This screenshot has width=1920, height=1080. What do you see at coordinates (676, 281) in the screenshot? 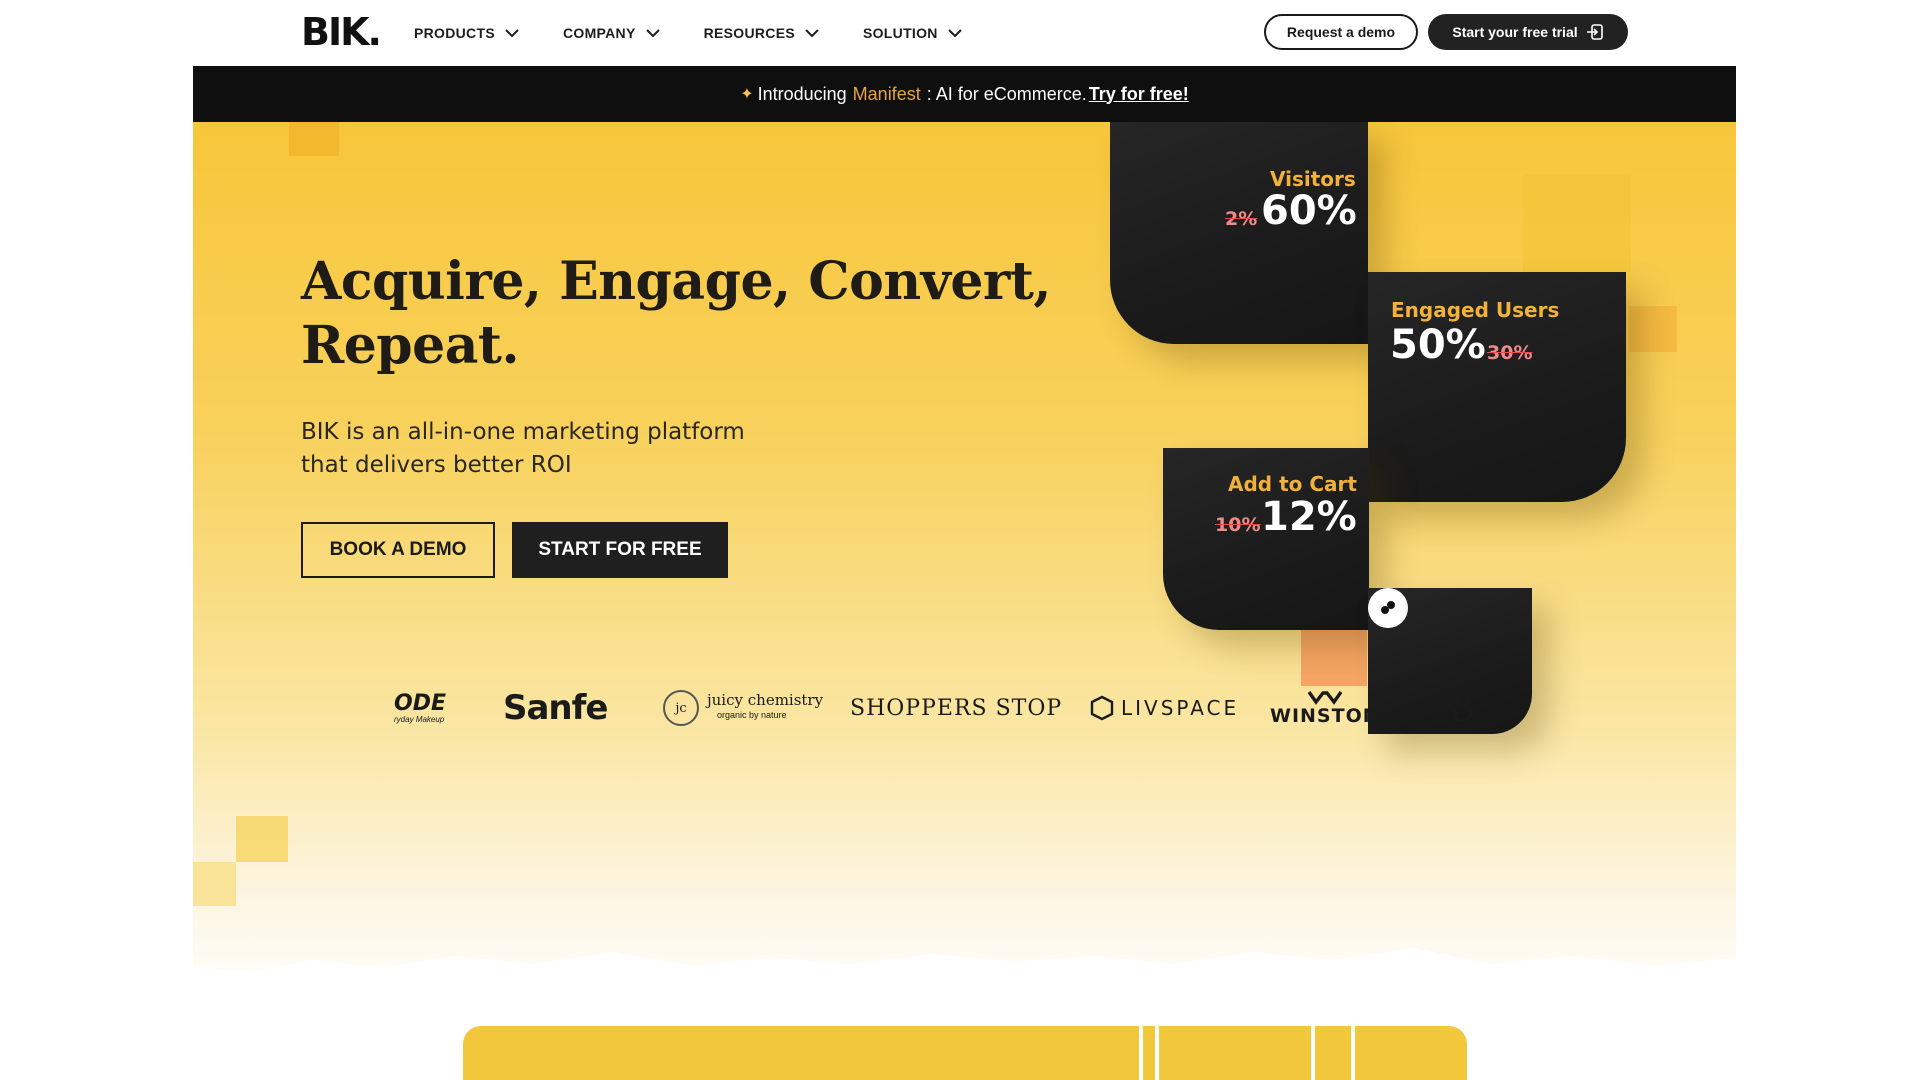
I see `hero-headline-line1: Acquire, Engage, Convert,` at bounding box center [676, 281].